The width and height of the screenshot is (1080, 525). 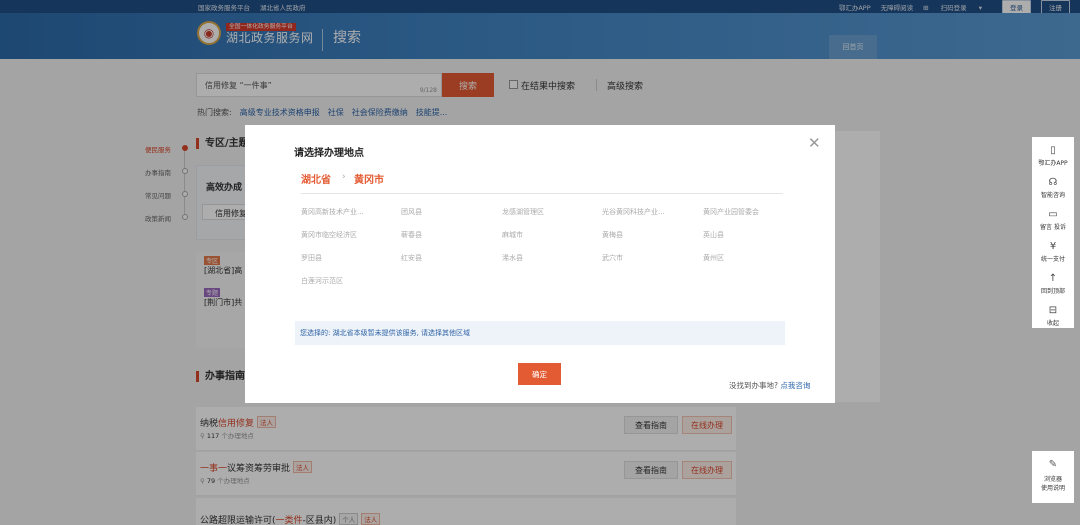 I want to click on minus-box-icon: ⊟, so click(x=1053, y=310).